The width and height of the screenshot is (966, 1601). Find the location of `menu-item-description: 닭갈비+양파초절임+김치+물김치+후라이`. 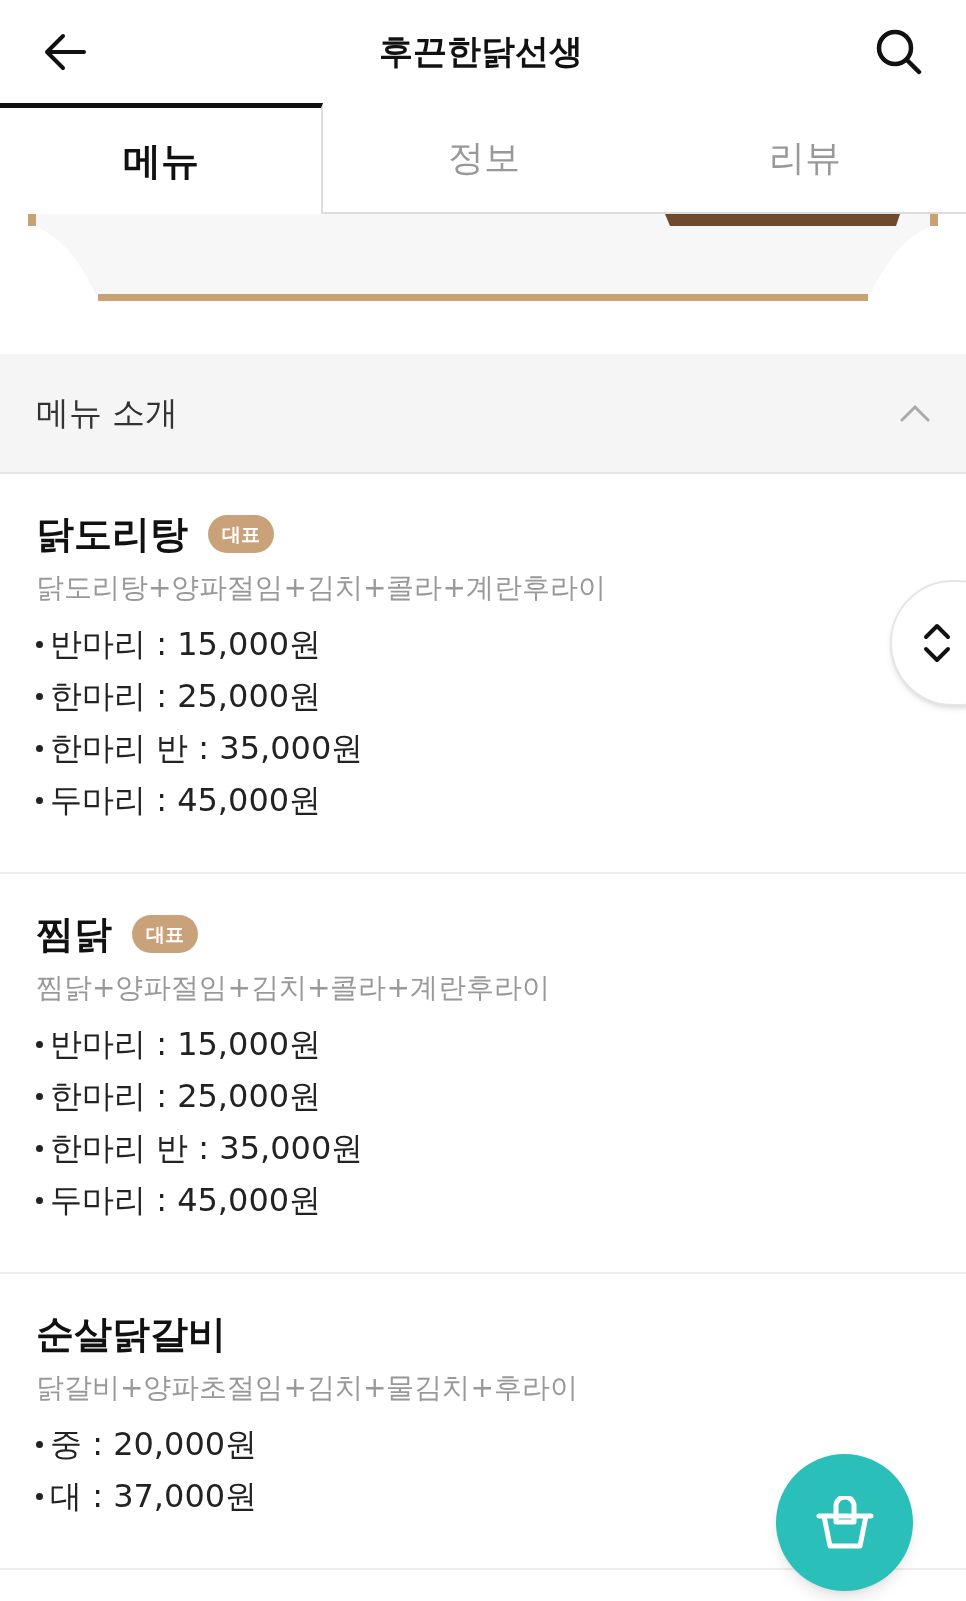

menu-item-description: 닭갈비+양파초절임+김치+물김치+후라이 is located at coordinates (307, 1388).